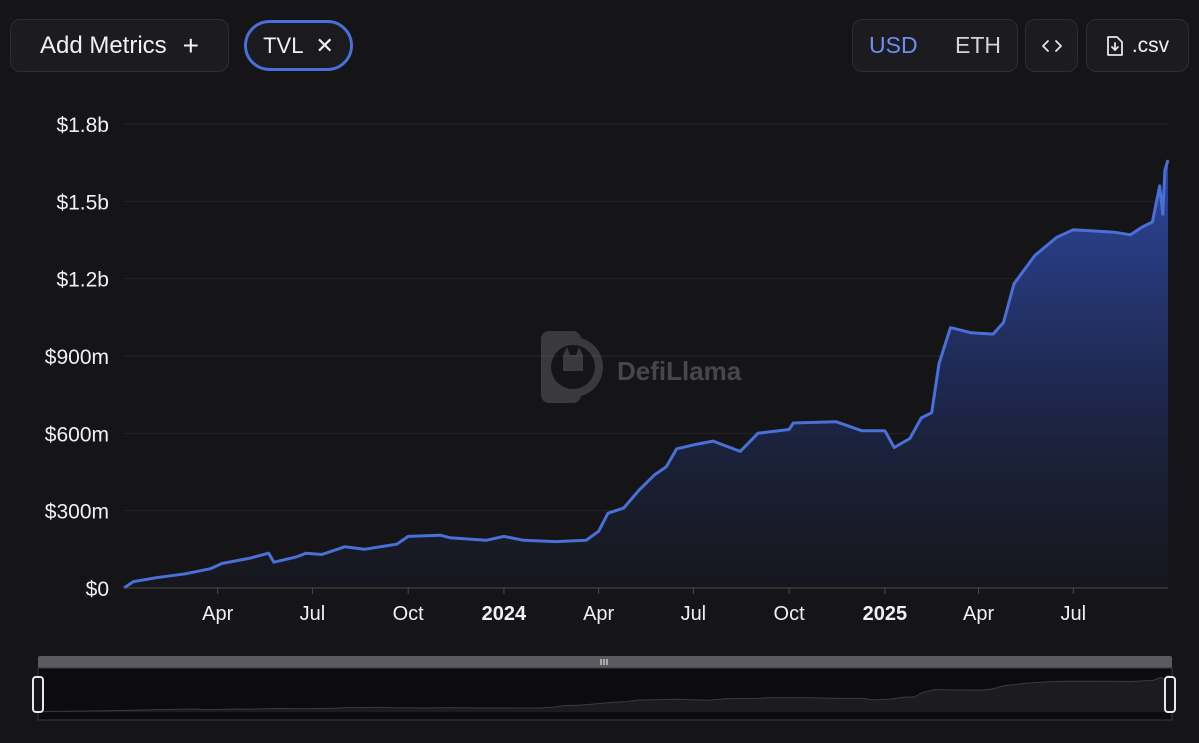 The height and width of the screenshot is (743, 1199). Describe the element at coordinates (82, 280) in the screenshot. I see `y-tick-label: $1.2b` at that location.